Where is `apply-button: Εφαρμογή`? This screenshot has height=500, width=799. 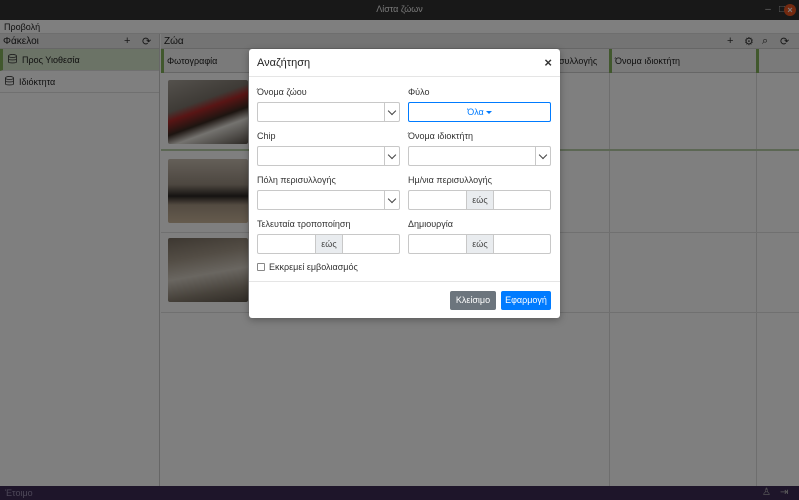 apply-button: Εφαρμογή is located at coordinates (526, 300).